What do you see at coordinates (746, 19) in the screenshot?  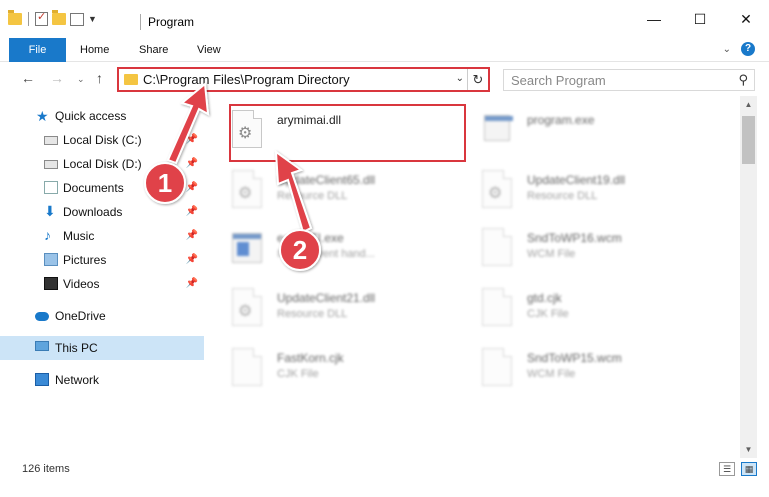 I see `close-button: ✕` at bounding box center [746, 19].